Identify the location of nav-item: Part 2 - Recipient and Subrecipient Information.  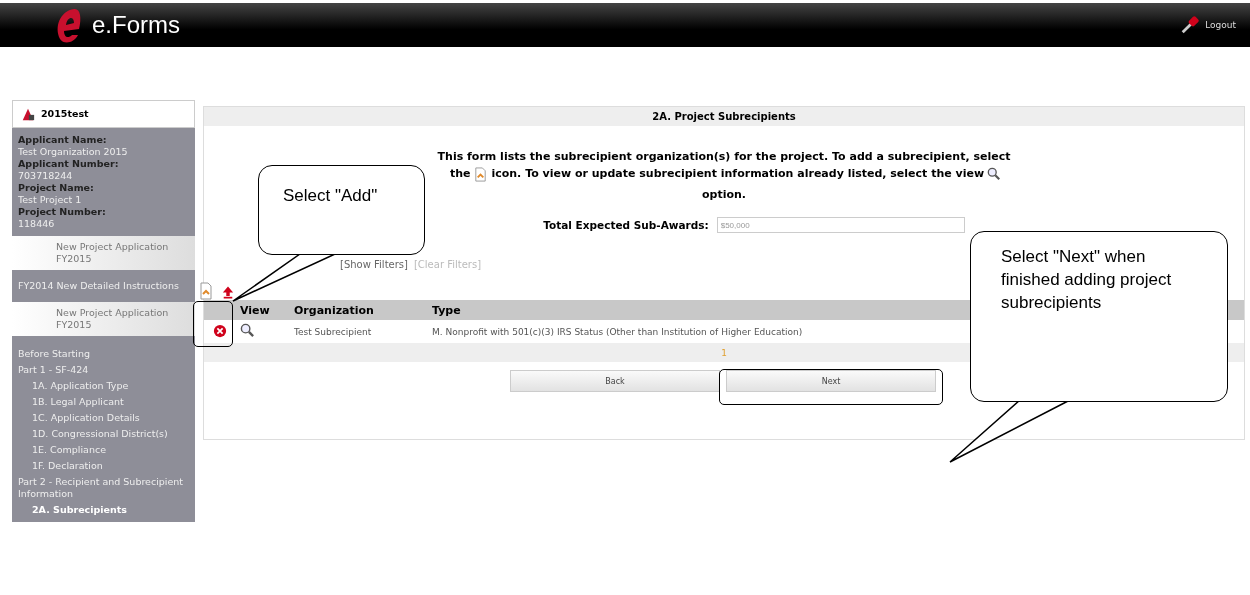
(103, 488).